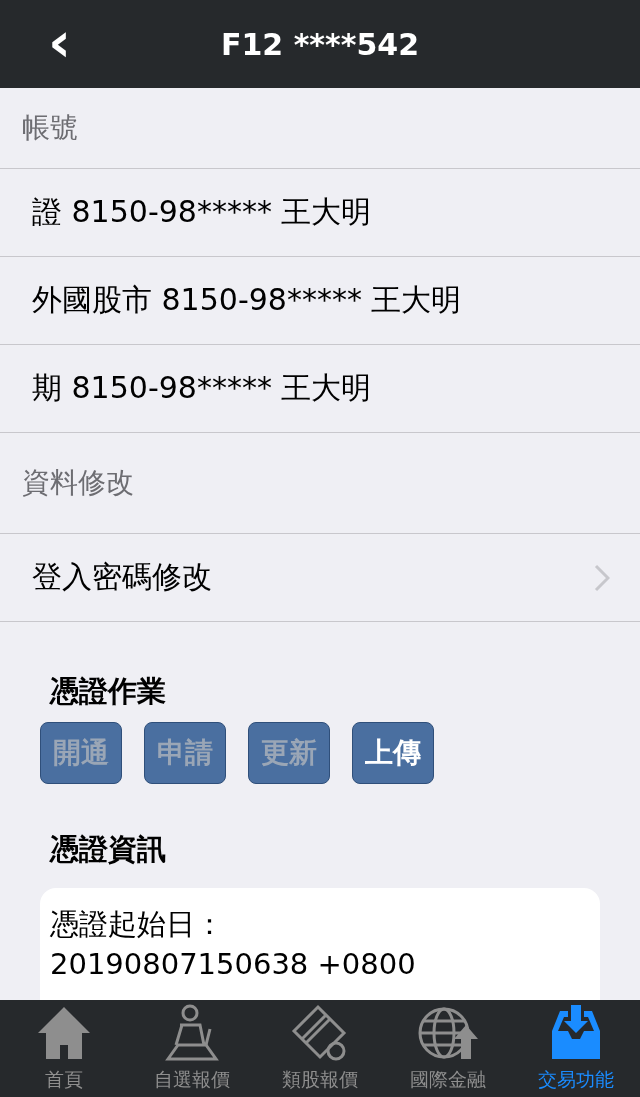 The width and height of the screenshot is (640, 1097). What do you see at coordinates (108, 691) in the screenshot?
I see `section-title: 憑證作業` at bounding box center [108, 691].